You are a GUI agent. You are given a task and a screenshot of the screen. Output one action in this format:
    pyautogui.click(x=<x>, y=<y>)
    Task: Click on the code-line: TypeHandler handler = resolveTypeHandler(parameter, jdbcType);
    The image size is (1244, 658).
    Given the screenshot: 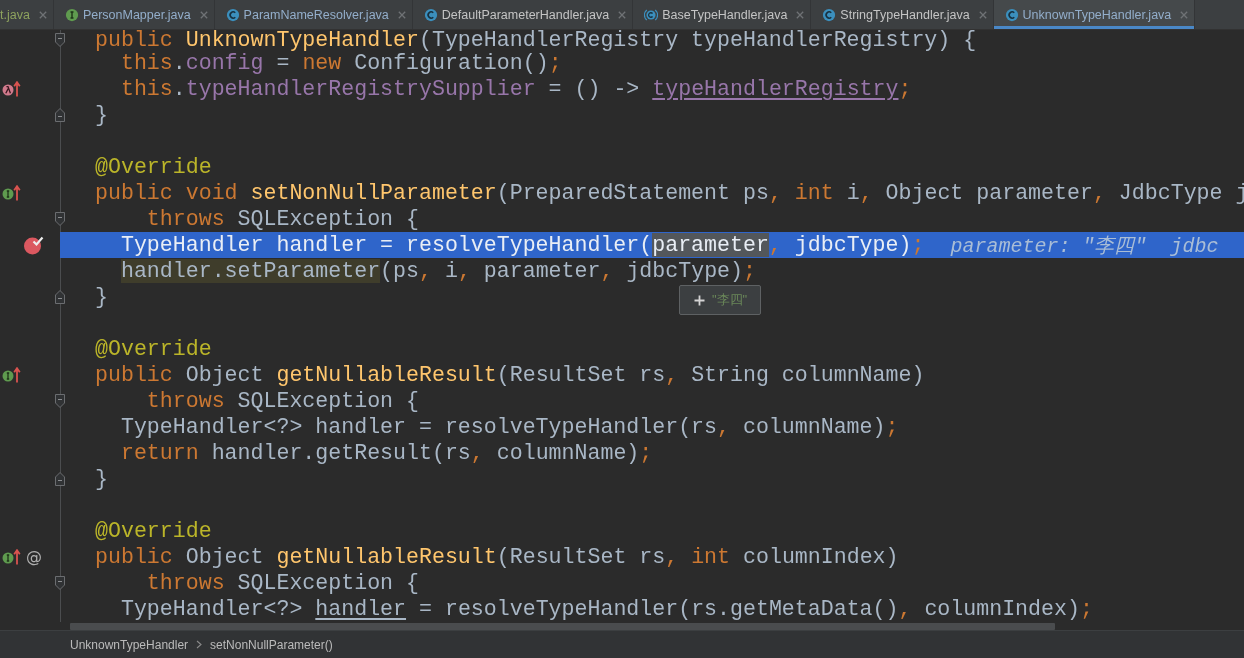 What is the action you would take?
    pyautogui.click(x=522, y=245)
    